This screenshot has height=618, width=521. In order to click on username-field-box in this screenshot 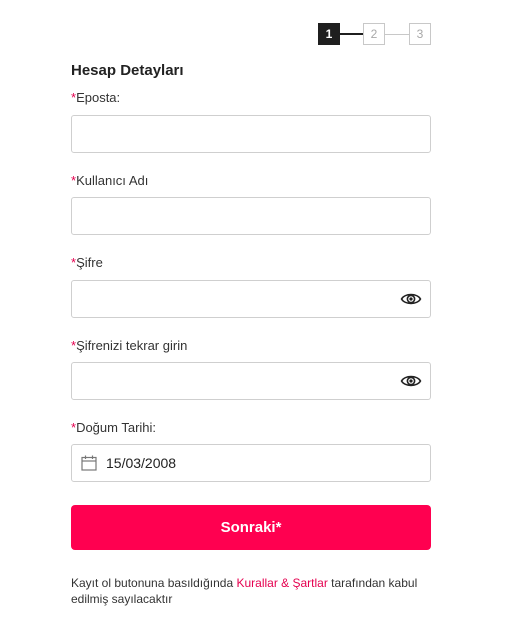, I will do `click(251, 216)`.